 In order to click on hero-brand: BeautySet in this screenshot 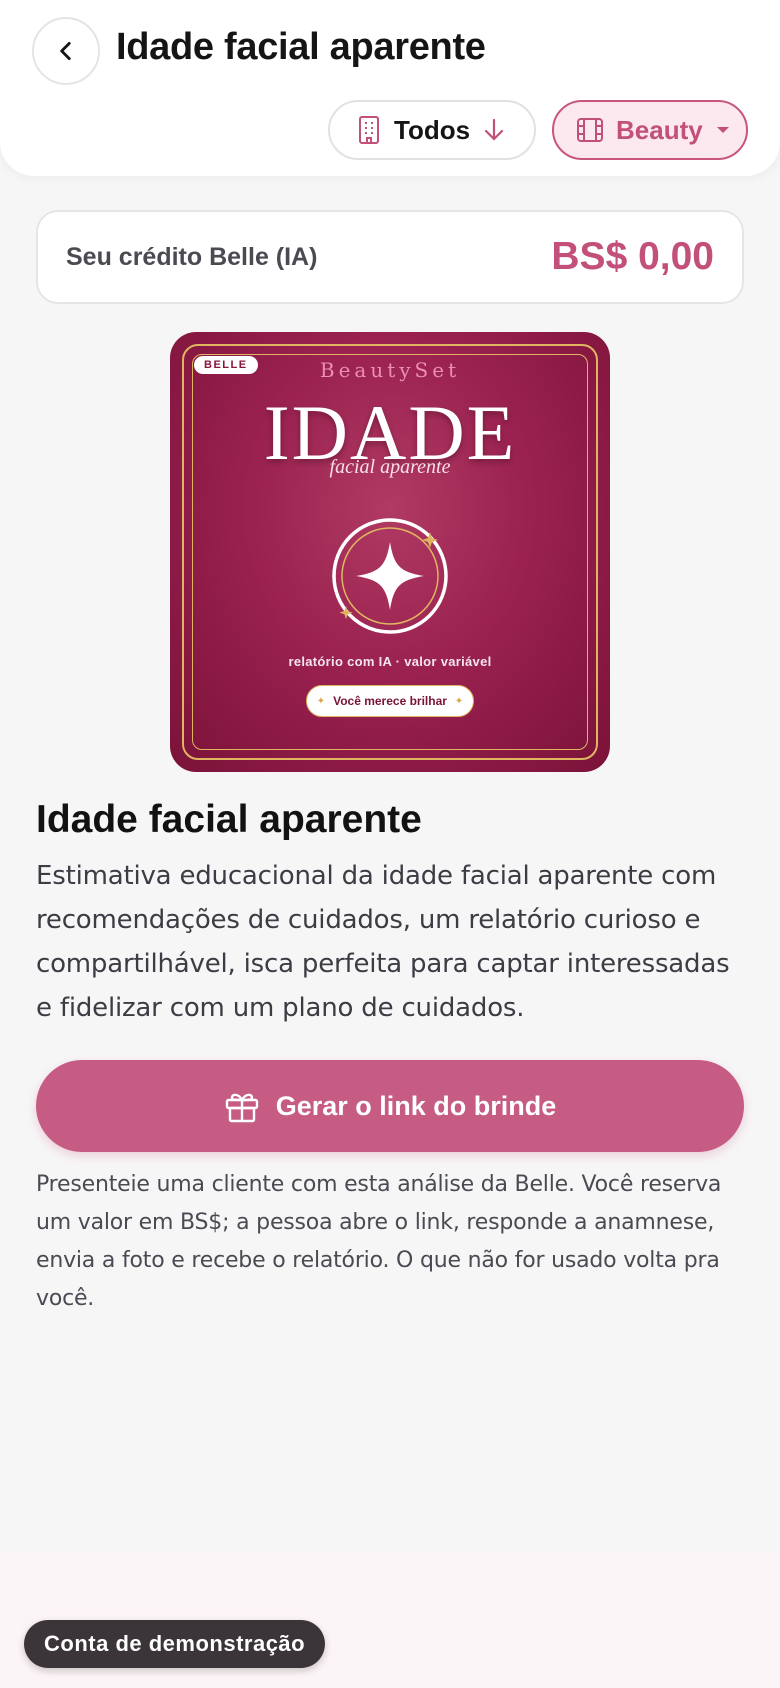, I will do `click(390, 370)`.